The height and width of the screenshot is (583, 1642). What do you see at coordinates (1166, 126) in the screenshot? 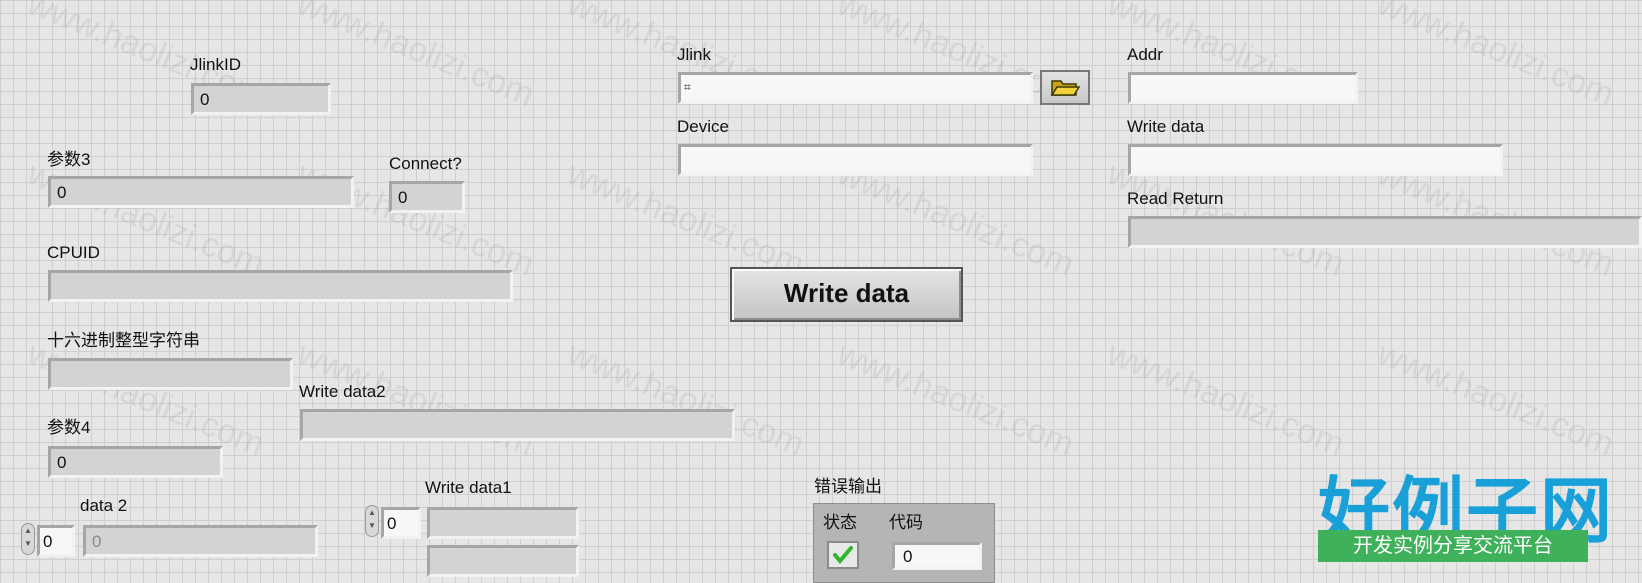
I see `write-data-label: Write data` at bounding box center [1166, 126].